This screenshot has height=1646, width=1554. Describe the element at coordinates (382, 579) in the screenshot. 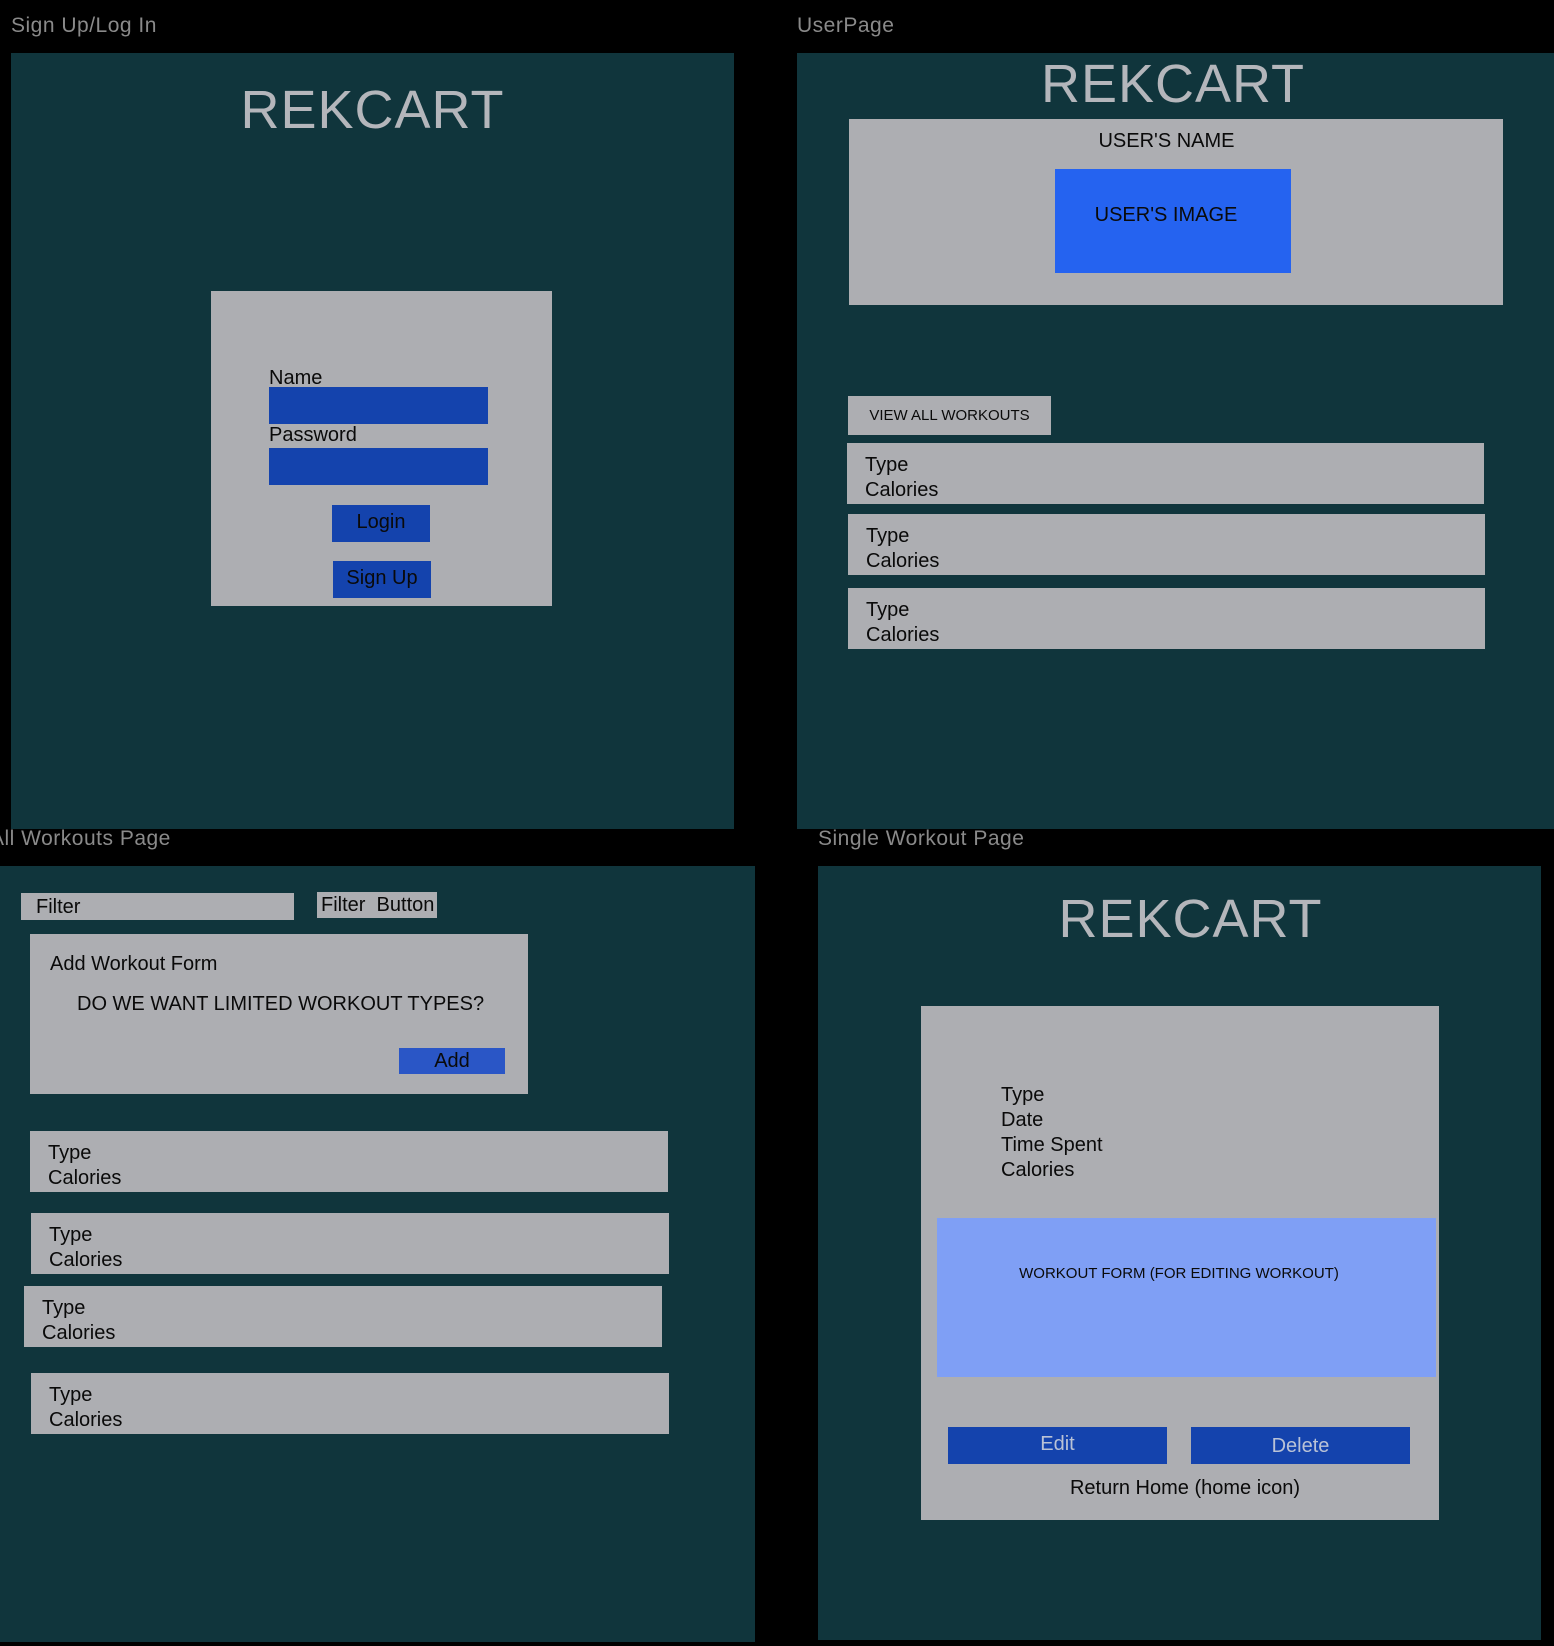

I see `signup-button: Sign Up` at that location.